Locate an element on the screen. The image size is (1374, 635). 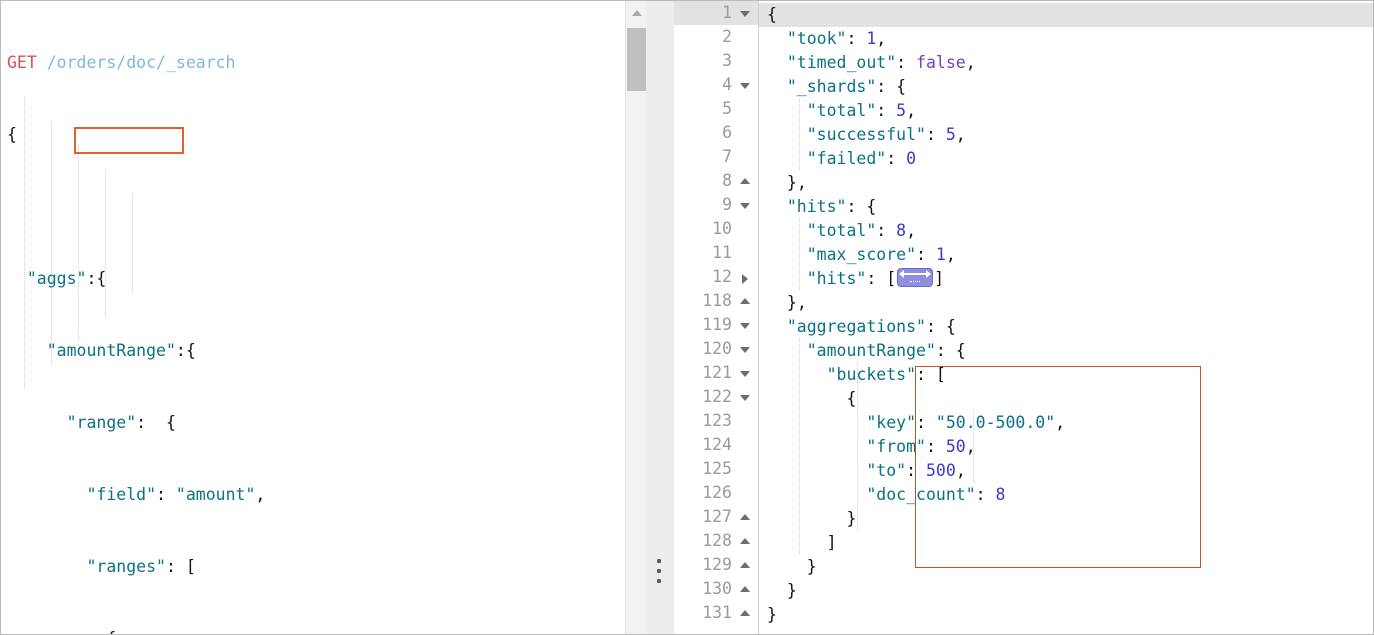
gutter-line-119: 119 is located at coordinates (716, 325).